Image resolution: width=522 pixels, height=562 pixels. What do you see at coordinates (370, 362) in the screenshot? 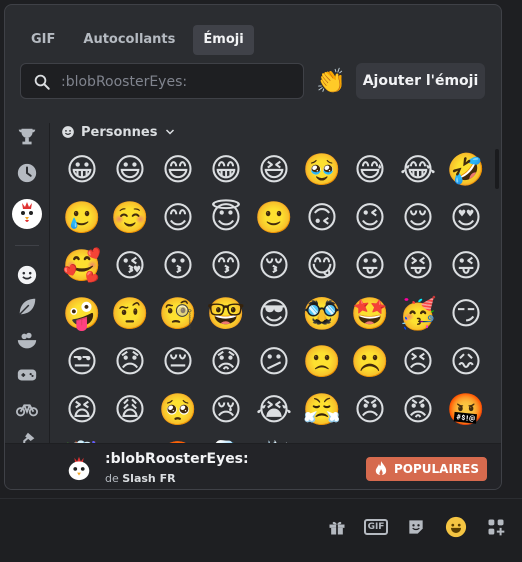
I see `emoji-item: ☹️` at bounding box center [370, 362].